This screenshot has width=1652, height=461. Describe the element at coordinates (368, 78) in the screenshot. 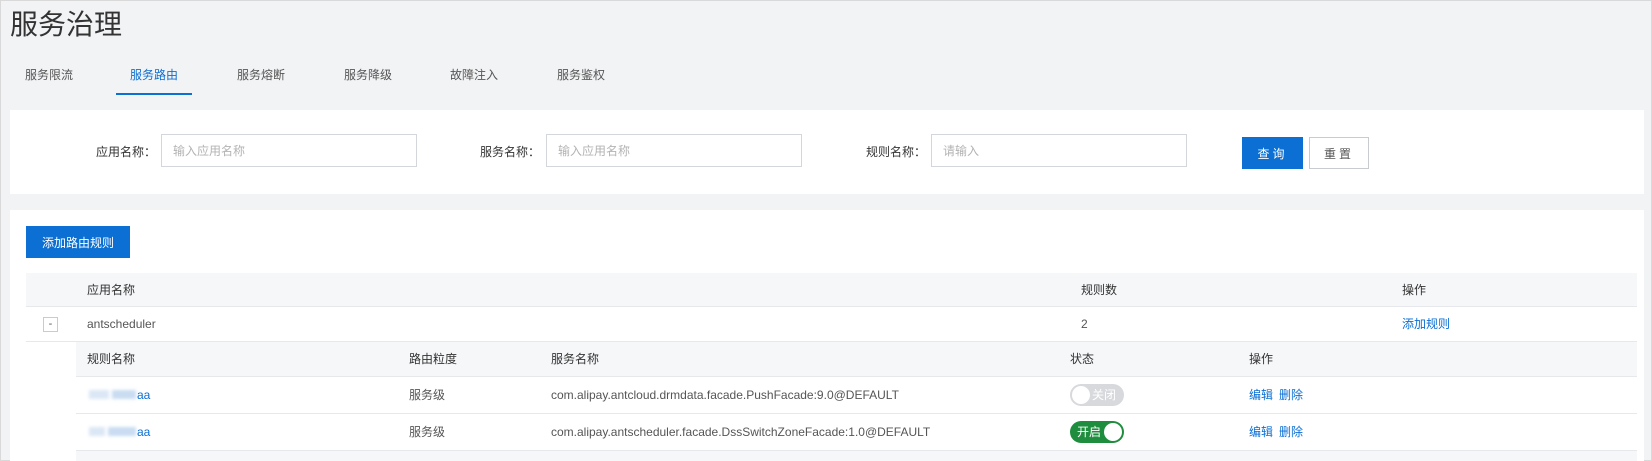

I see `tab-degradation: 服务降级` at that location.